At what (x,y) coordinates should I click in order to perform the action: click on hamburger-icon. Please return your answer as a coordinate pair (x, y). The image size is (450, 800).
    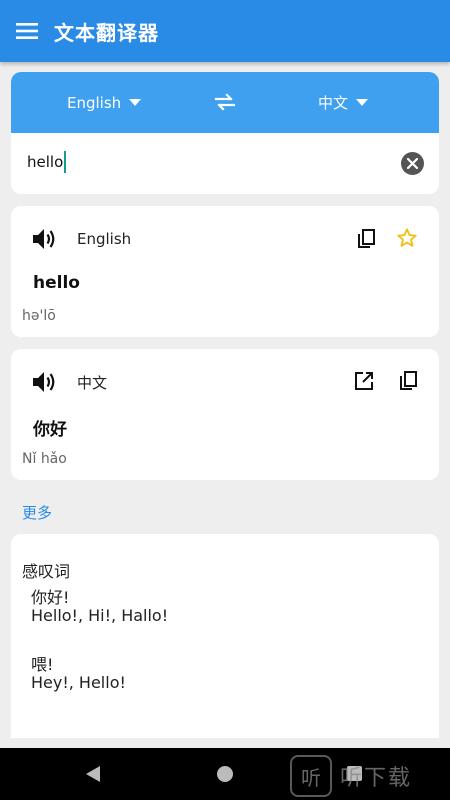
    Looking at the image, I should click on (27, 31).